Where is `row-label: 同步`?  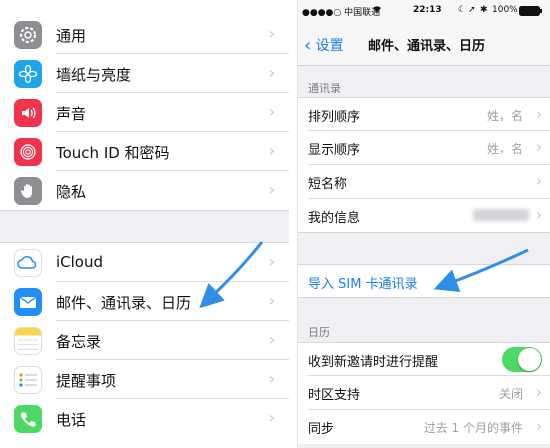
row-label: 同步 is located at coordinates (321, 429).